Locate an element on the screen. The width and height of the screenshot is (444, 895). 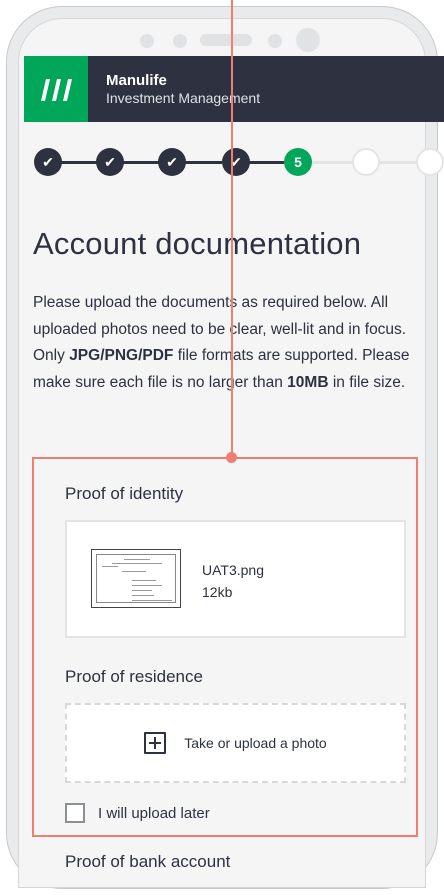
step-6-pending is located at coordinates (366, 162).